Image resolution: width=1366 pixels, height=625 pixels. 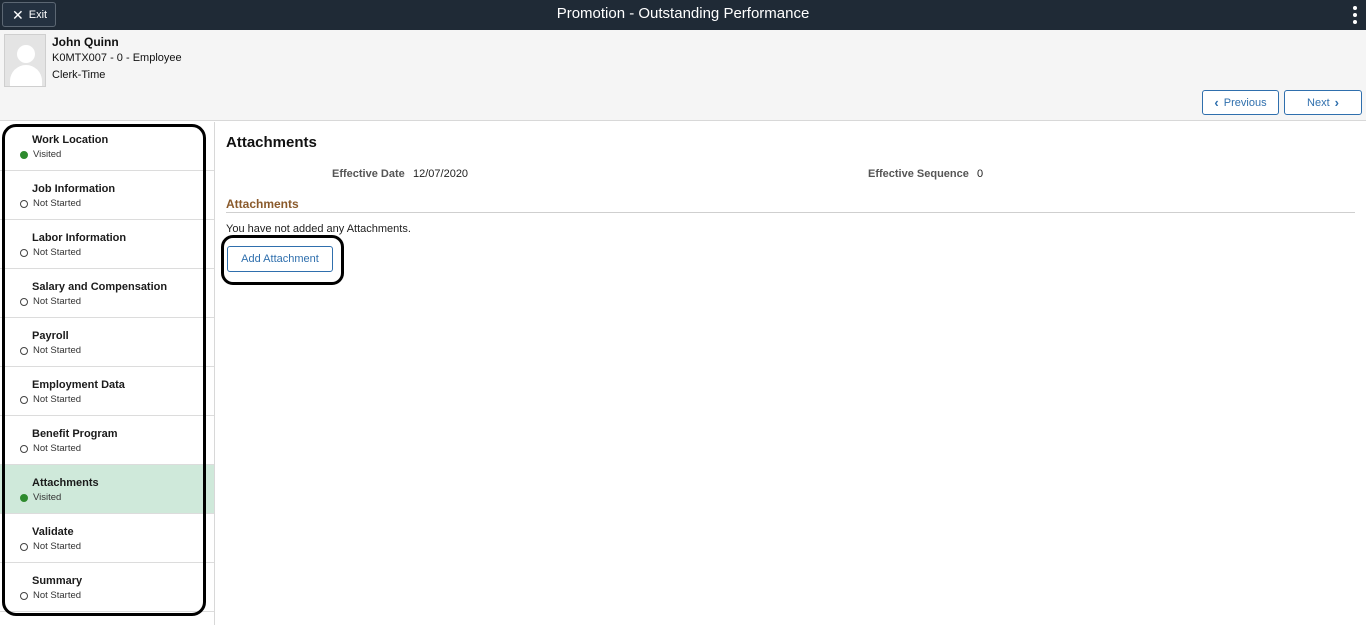 I want to click on step-label: Benefit Program, so click(x=75, y=434).